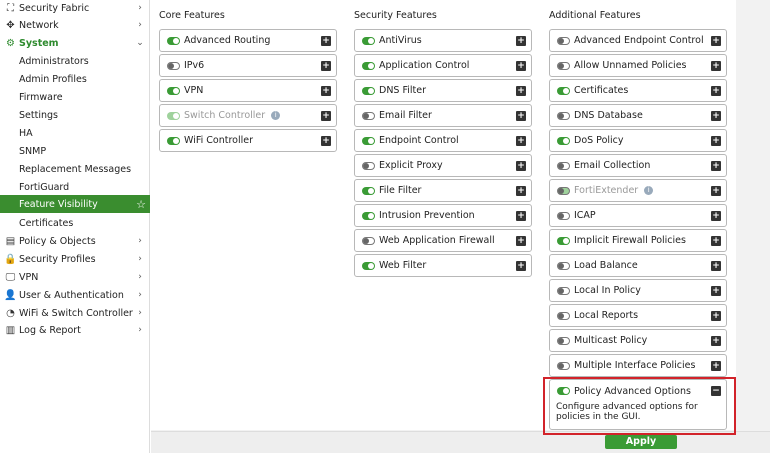  Describe the element at coordinates (75, 187) in the screenshot. I see `sidebar-item-fortiguard: FortiGuard` at that location.